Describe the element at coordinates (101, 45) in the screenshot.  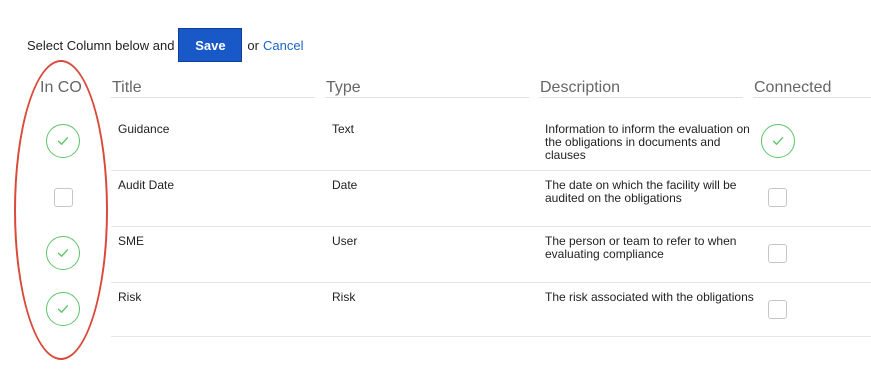
I see `instruction-text: Select Column below and` at that location.